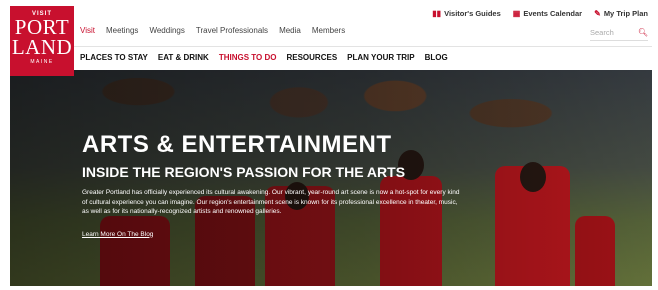 The height and width of the screenshot is (290, 658). What do you see at coordinates (183, 57) in the screenshot?
I see `nav-eat-drink: EAT & DRINK` at bounding box center [183, 57].